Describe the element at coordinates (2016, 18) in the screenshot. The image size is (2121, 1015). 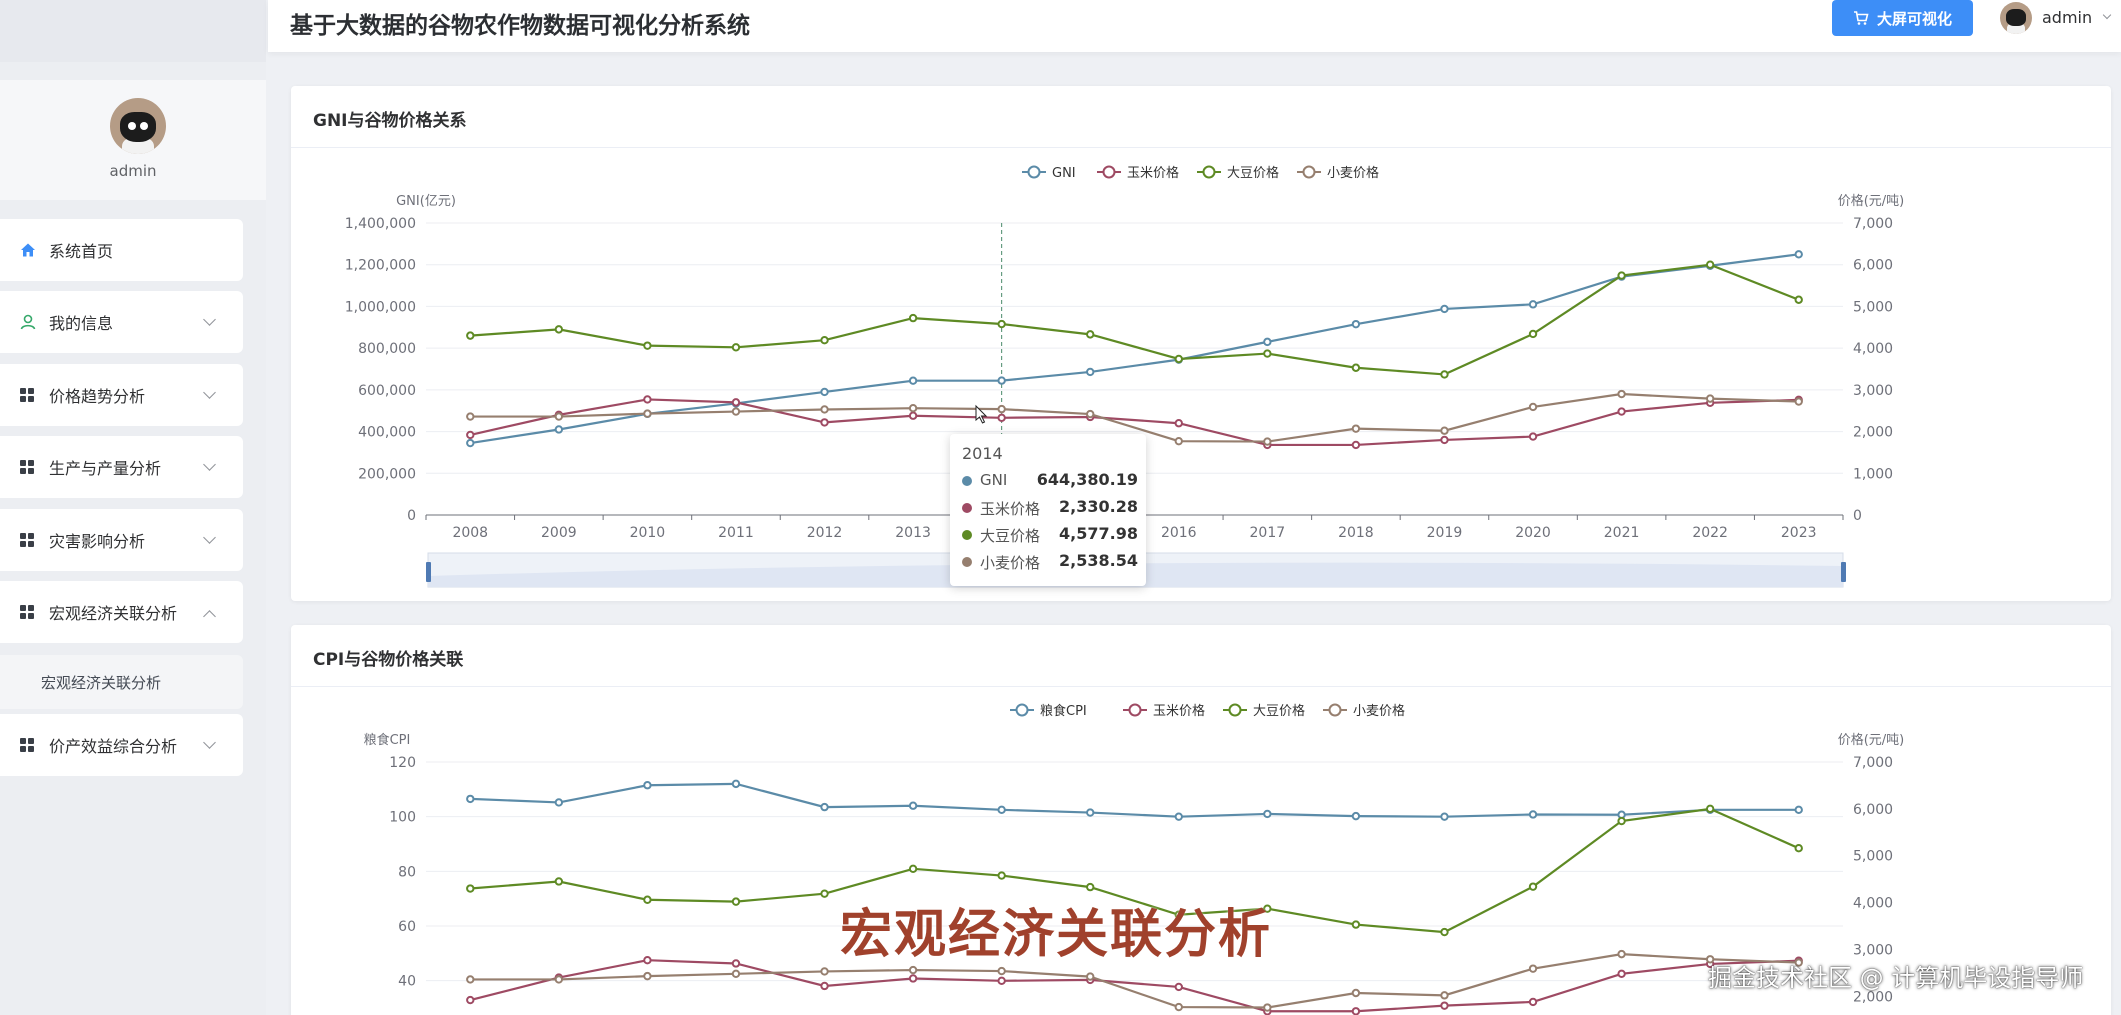
I see `header-avatar` at that location.